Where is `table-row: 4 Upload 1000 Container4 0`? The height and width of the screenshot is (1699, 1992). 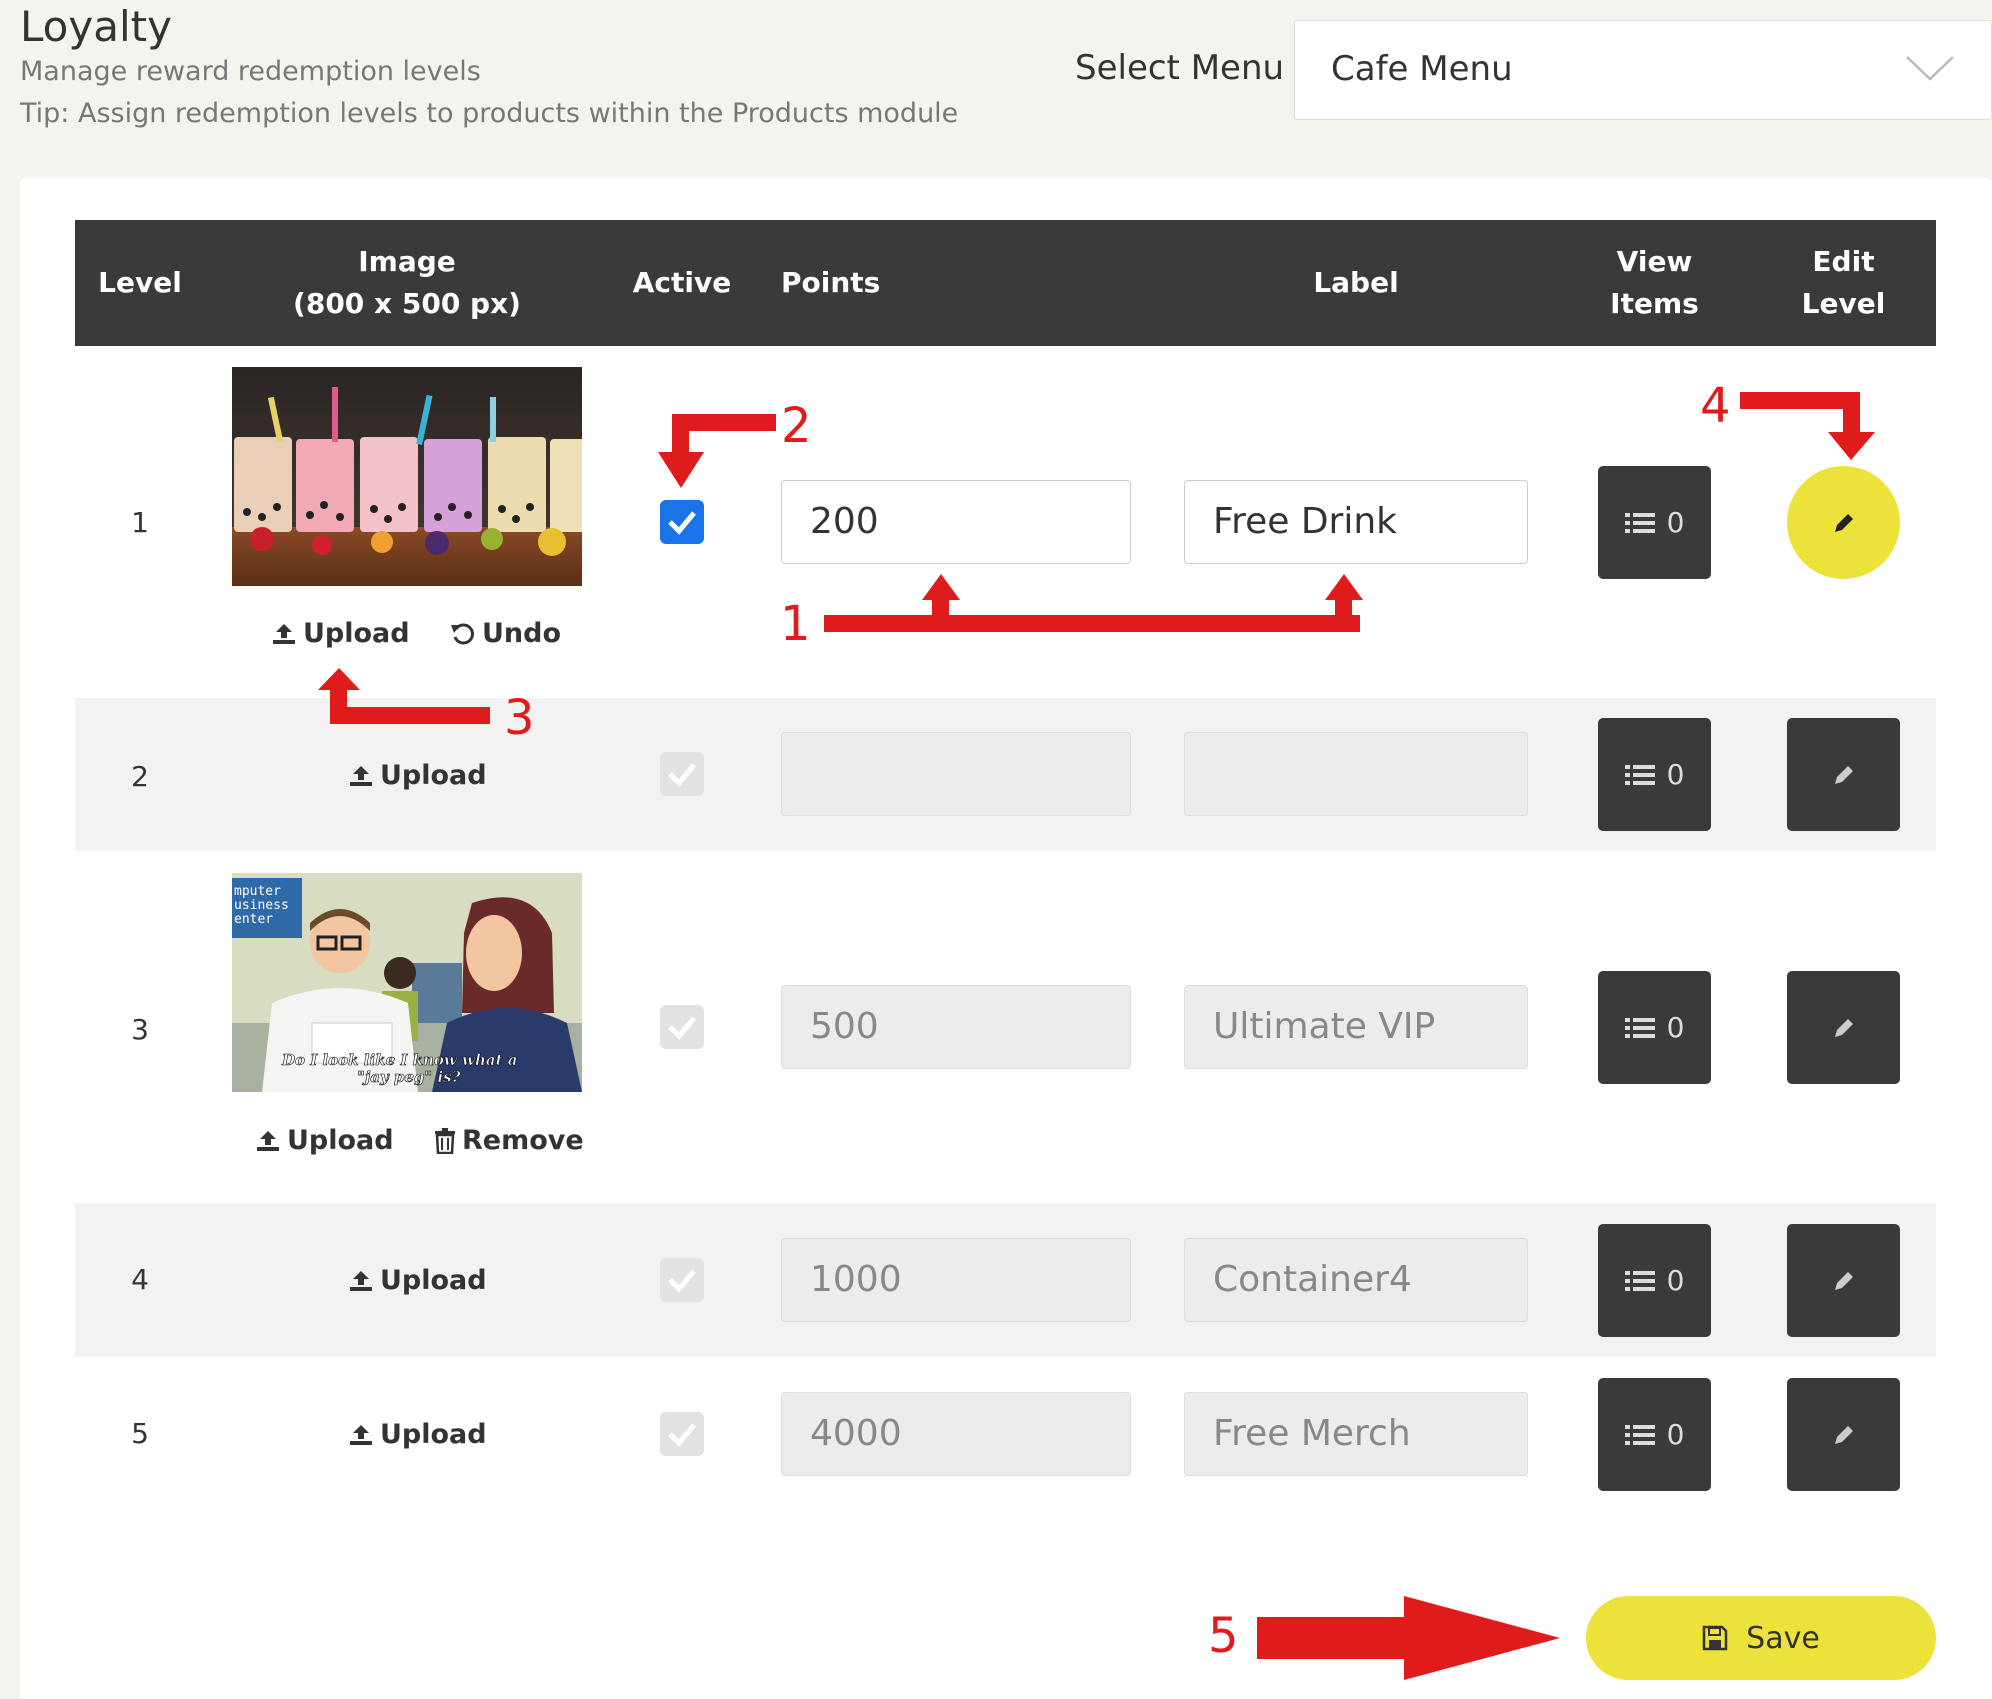 table-row: 4 Upload 1000 Container4 0 is located at coordinates (1005, 1280).